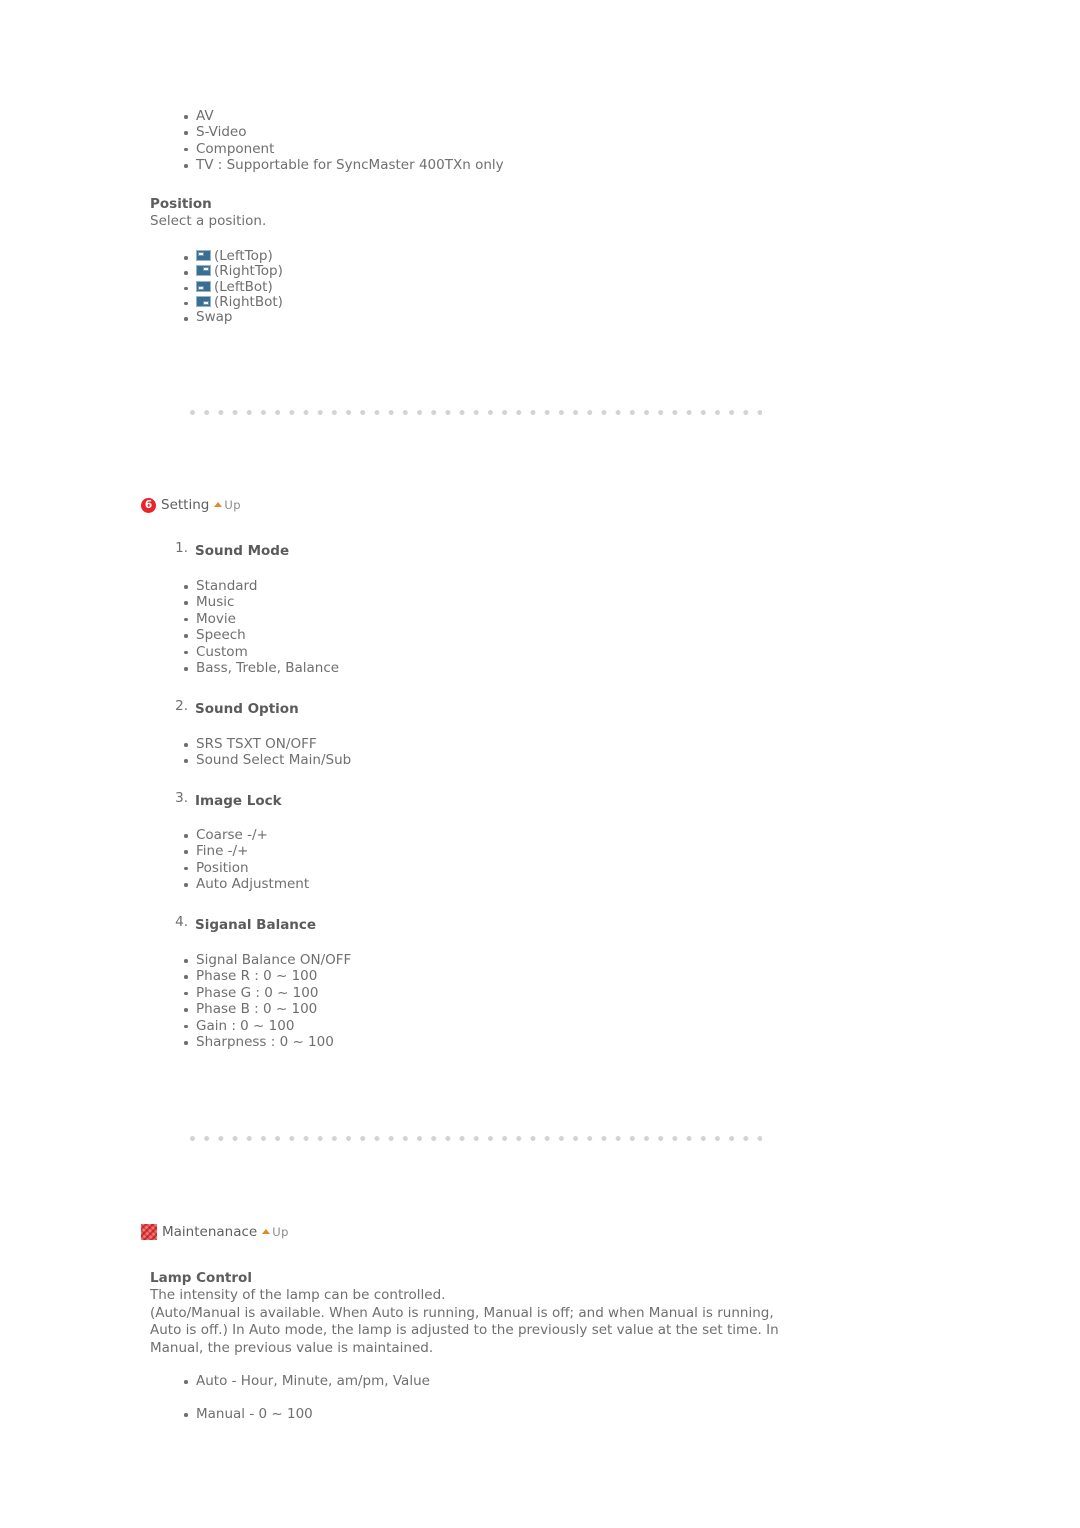  Describe the element at coordinates (550, 256) in the screenshot. I see `list-item-position-left-top: (LeftTop)` at that location.